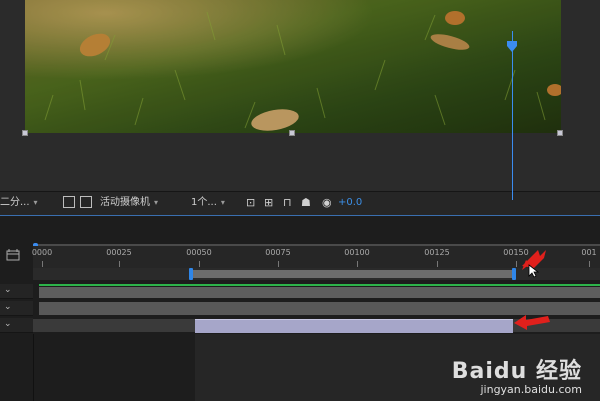 The width and height of the screenshot is (600, 401). I want to click on layer-track-1: ⌄, so click(300, 291).